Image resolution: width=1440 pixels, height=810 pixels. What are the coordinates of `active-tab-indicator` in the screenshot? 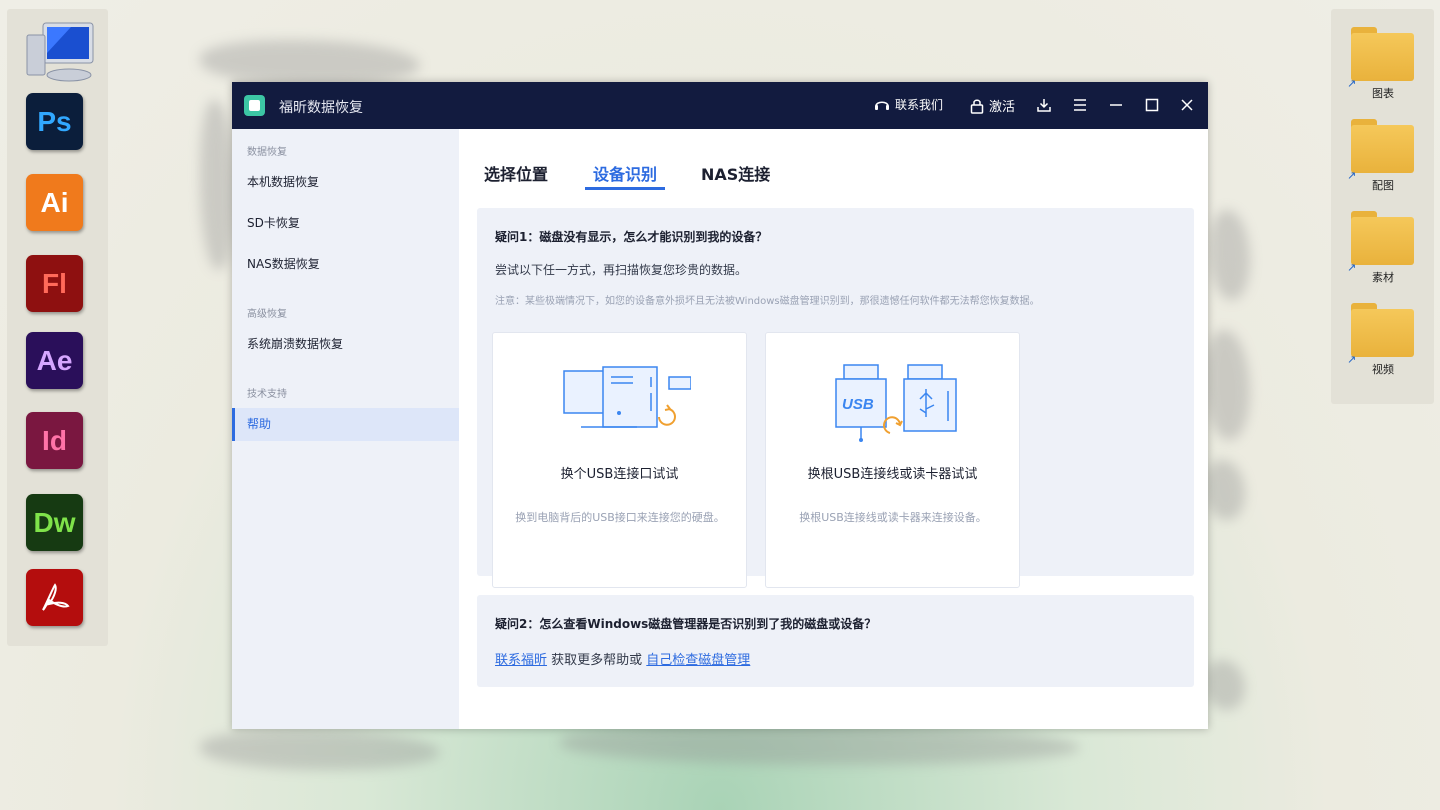 It's located at (625, 188).